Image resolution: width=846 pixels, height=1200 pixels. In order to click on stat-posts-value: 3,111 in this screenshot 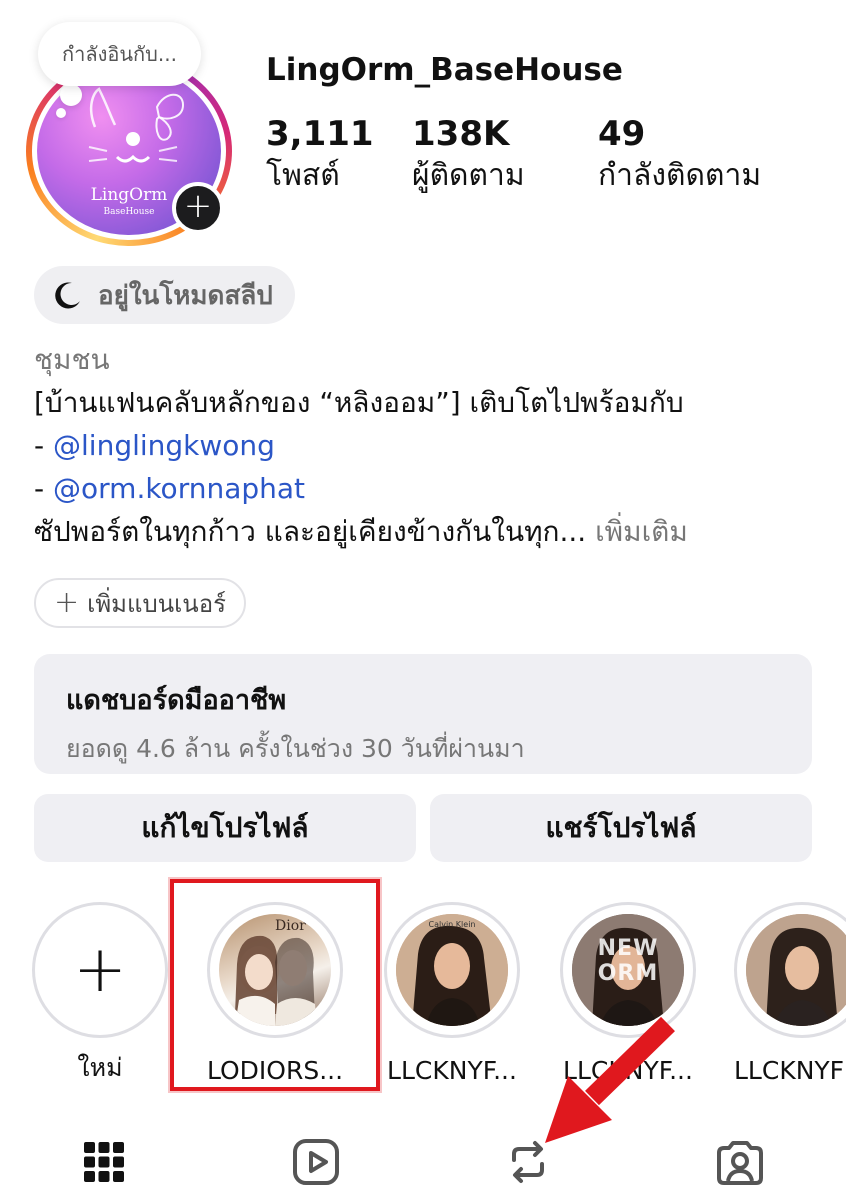, I will do `click(320, 134)`.